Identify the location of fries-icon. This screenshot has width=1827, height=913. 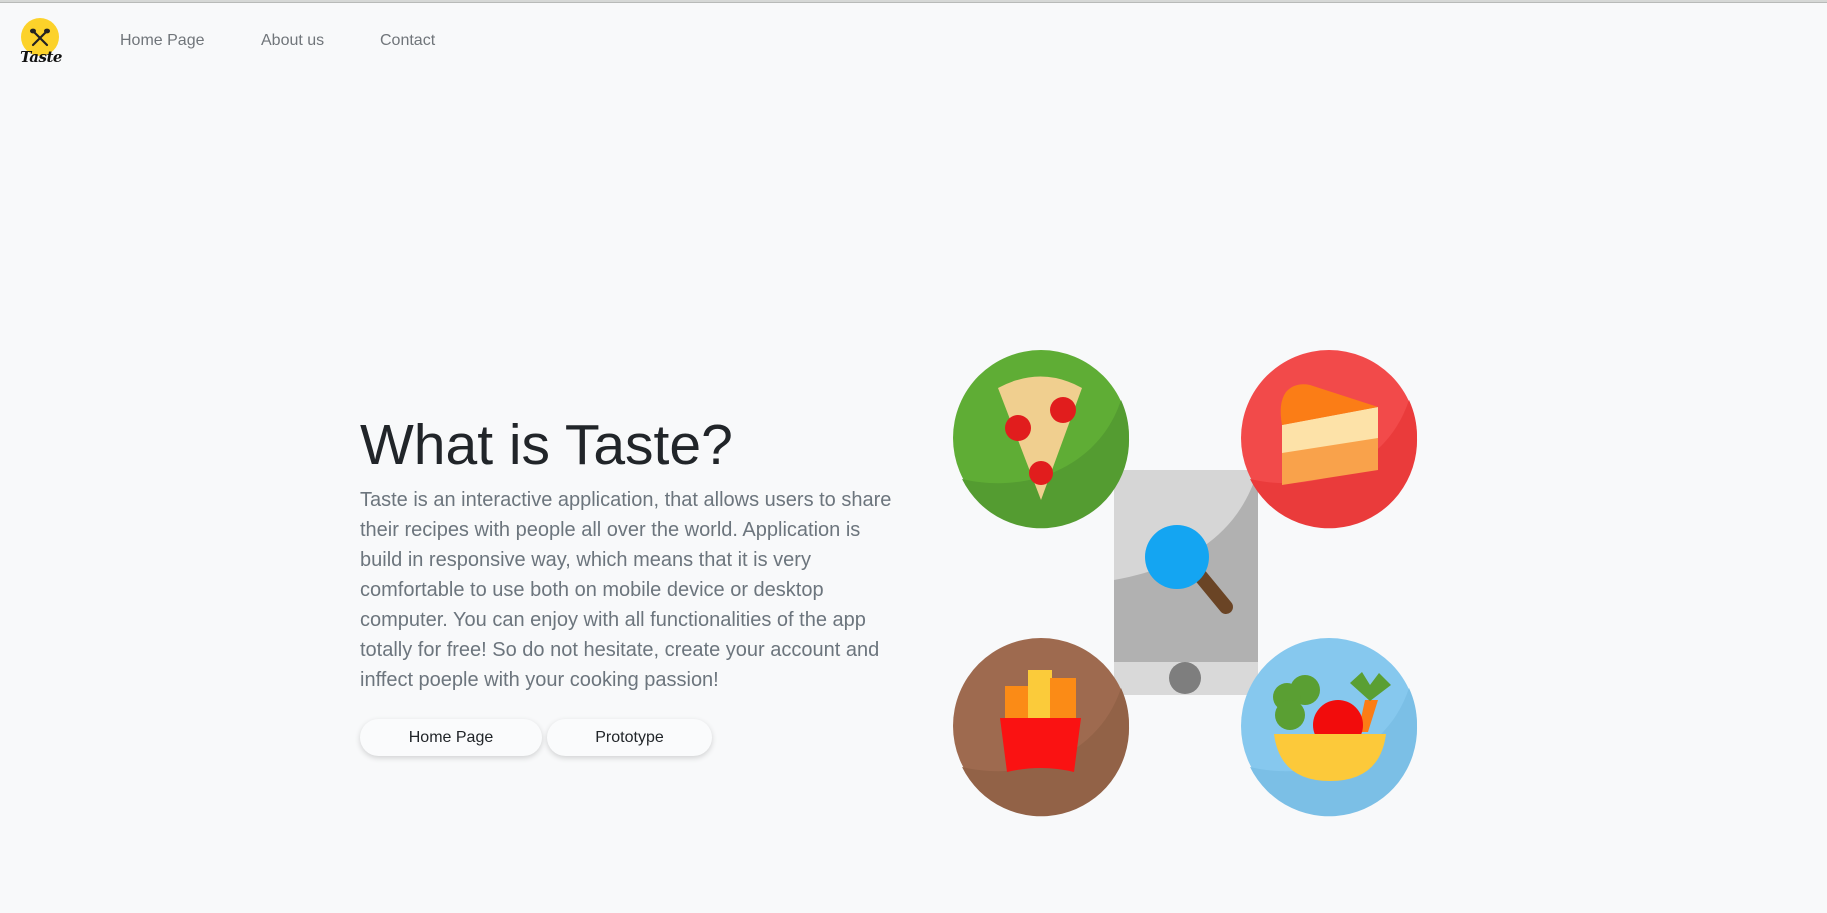
(1041, 727).